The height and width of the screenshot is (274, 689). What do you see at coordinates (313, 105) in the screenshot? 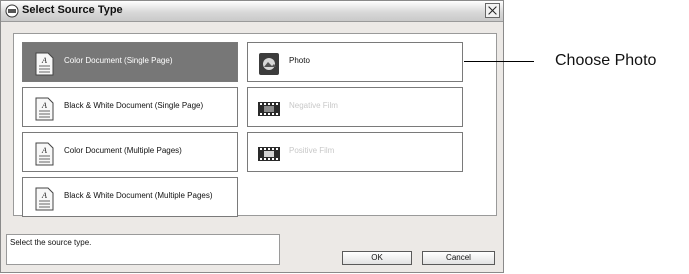
I see `tile-label: Negative Film` at bounding box center [313, 105].